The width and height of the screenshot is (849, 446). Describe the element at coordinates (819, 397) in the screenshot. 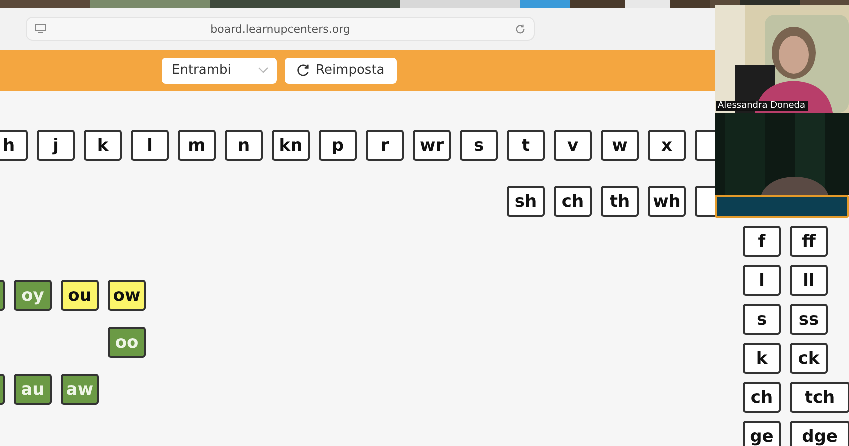

I see `letter-tile: tch` at that location.